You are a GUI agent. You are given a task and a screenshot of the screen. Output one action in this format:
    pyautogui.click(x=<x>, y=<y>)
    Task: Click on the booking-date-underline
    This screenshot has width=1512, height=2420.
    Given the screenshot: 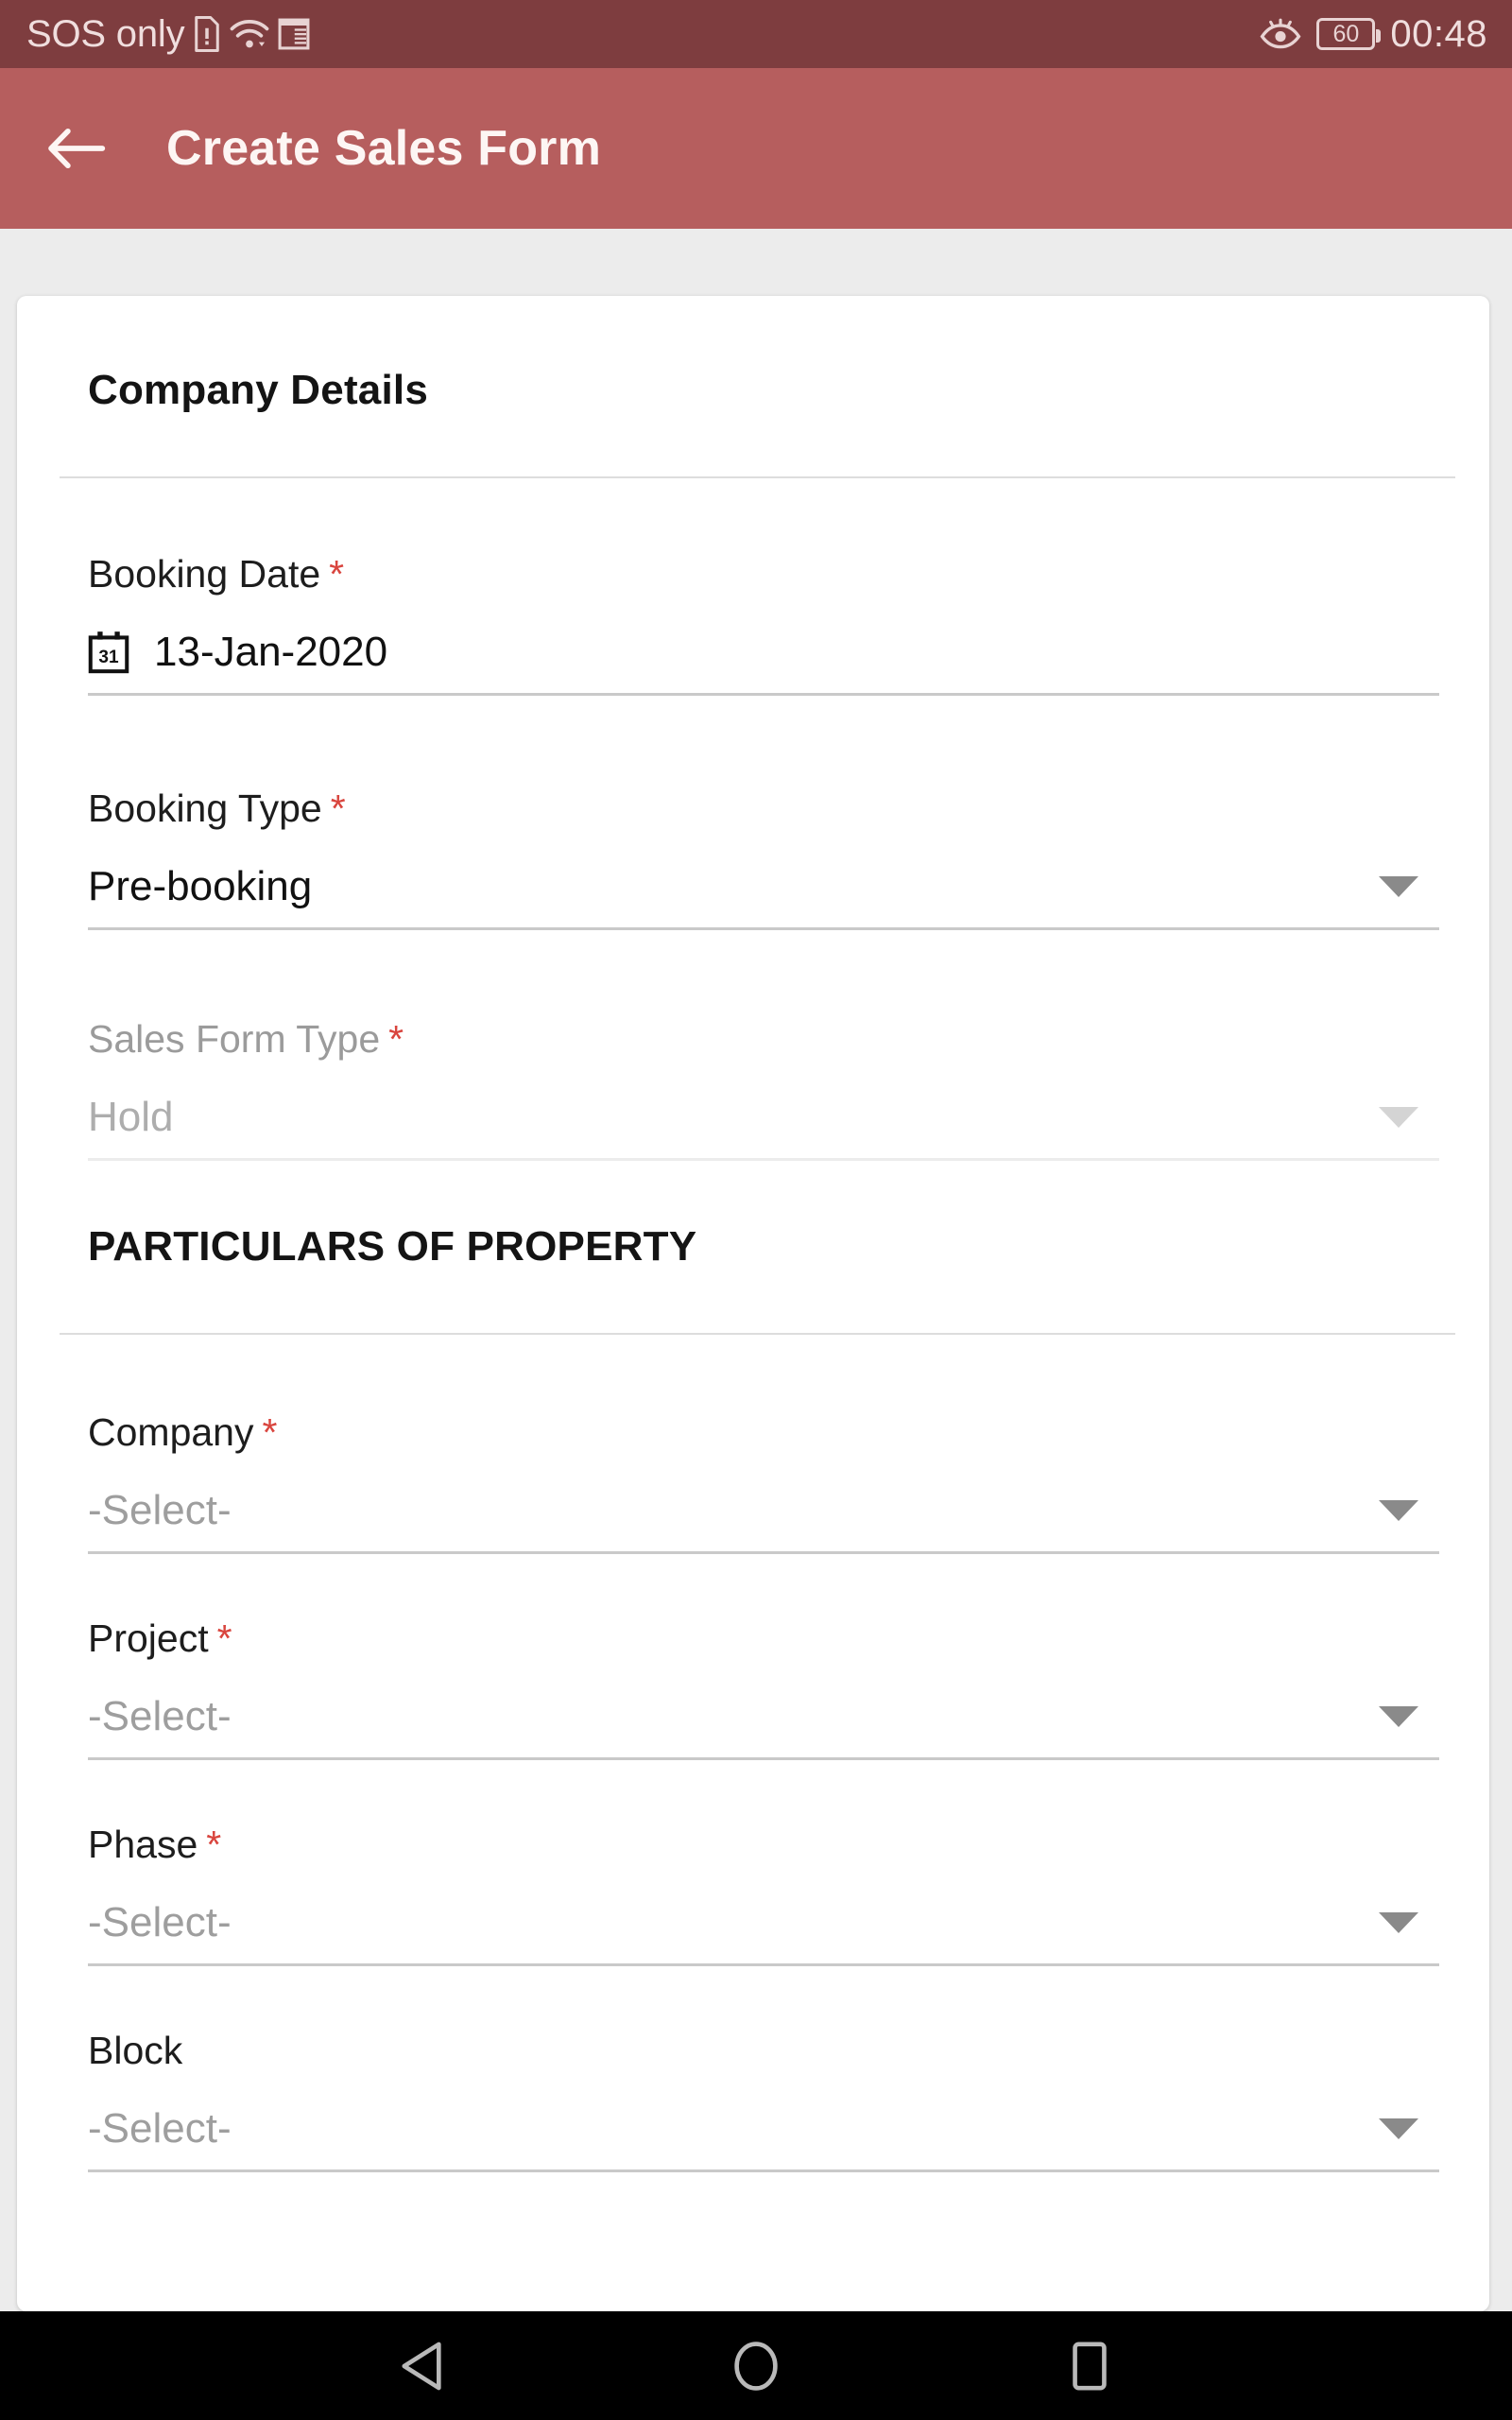 What is the action you would take?
    pyautogui.click(x=763, y=694)
    